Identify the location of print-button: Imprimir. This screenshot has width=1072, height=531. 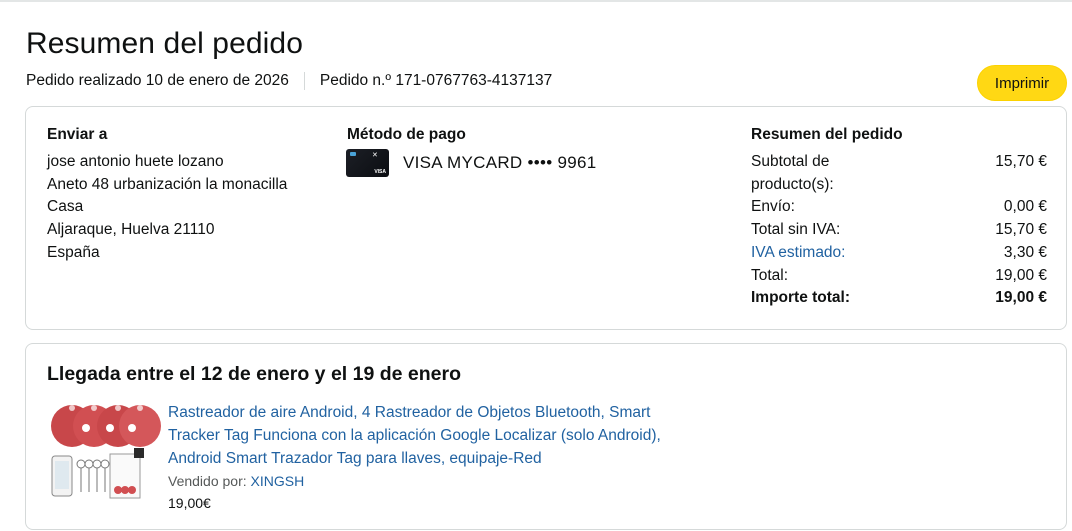
(1022, 83).